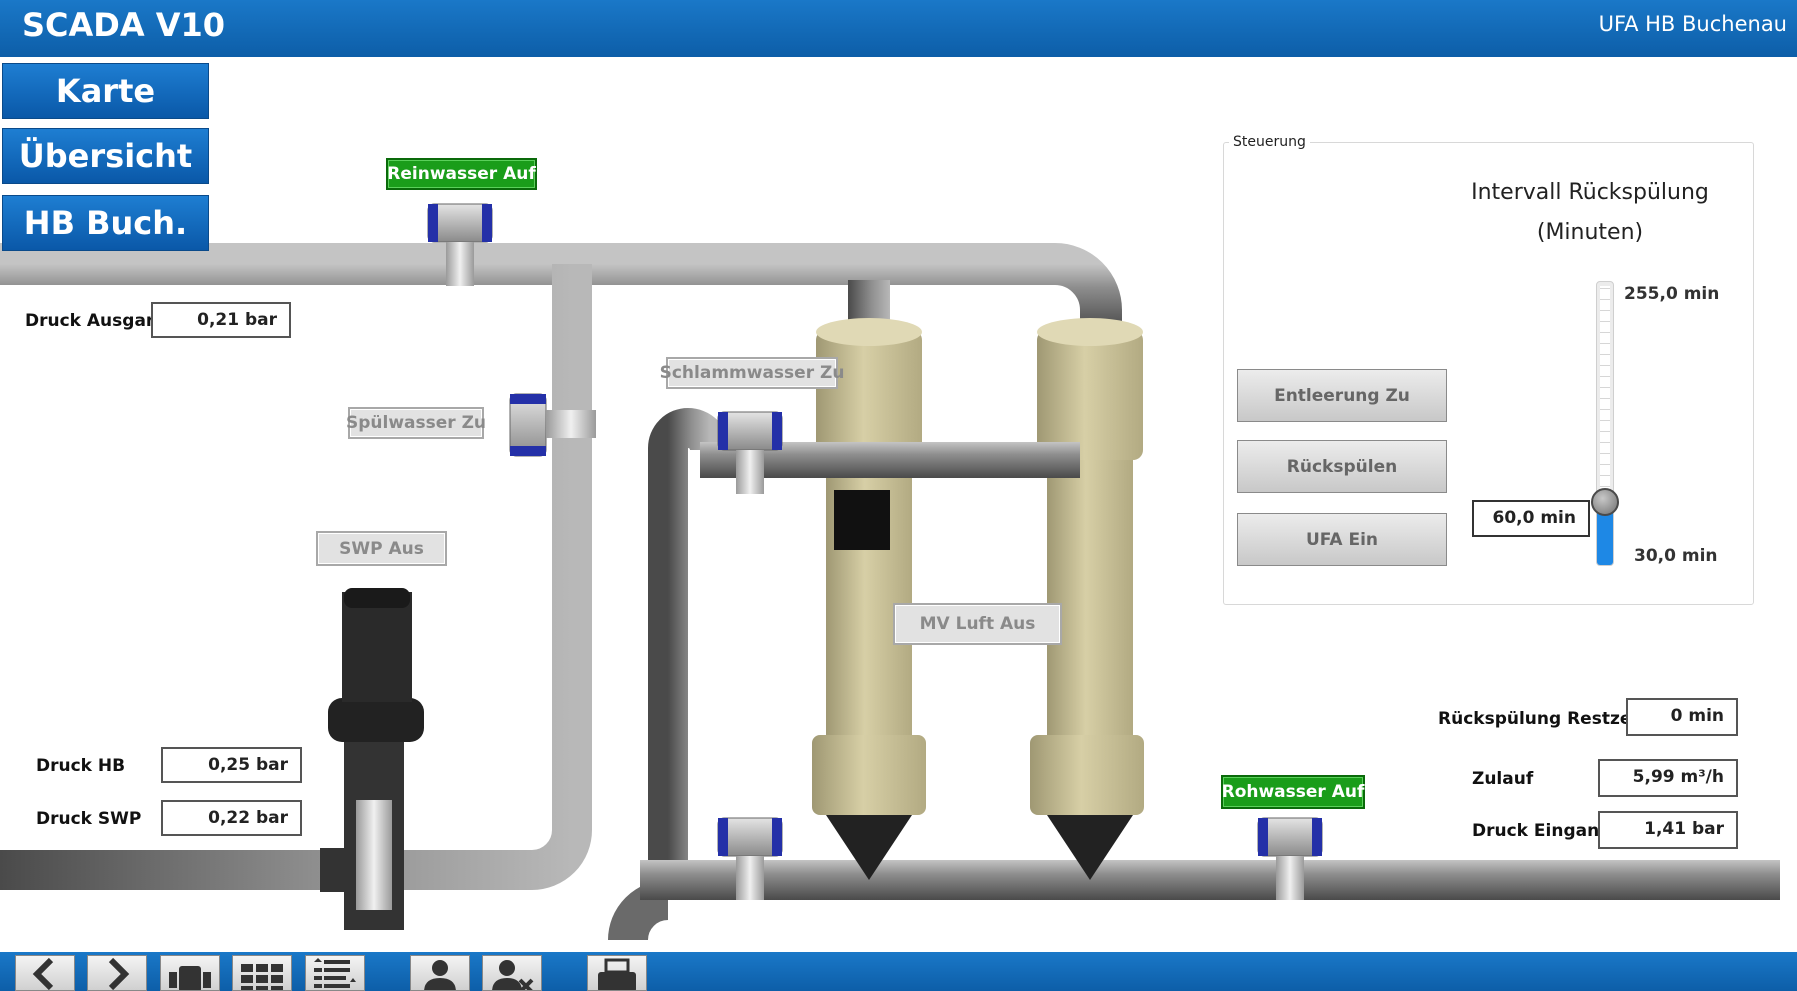  I want to click on pump-view-button, so click(190, 973).